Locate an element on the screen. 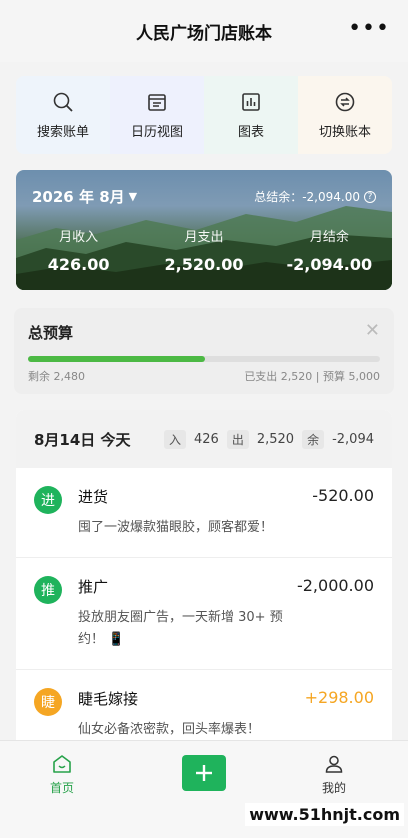  month-label: 2026 年 8月 is located at coordinates (78, 197).